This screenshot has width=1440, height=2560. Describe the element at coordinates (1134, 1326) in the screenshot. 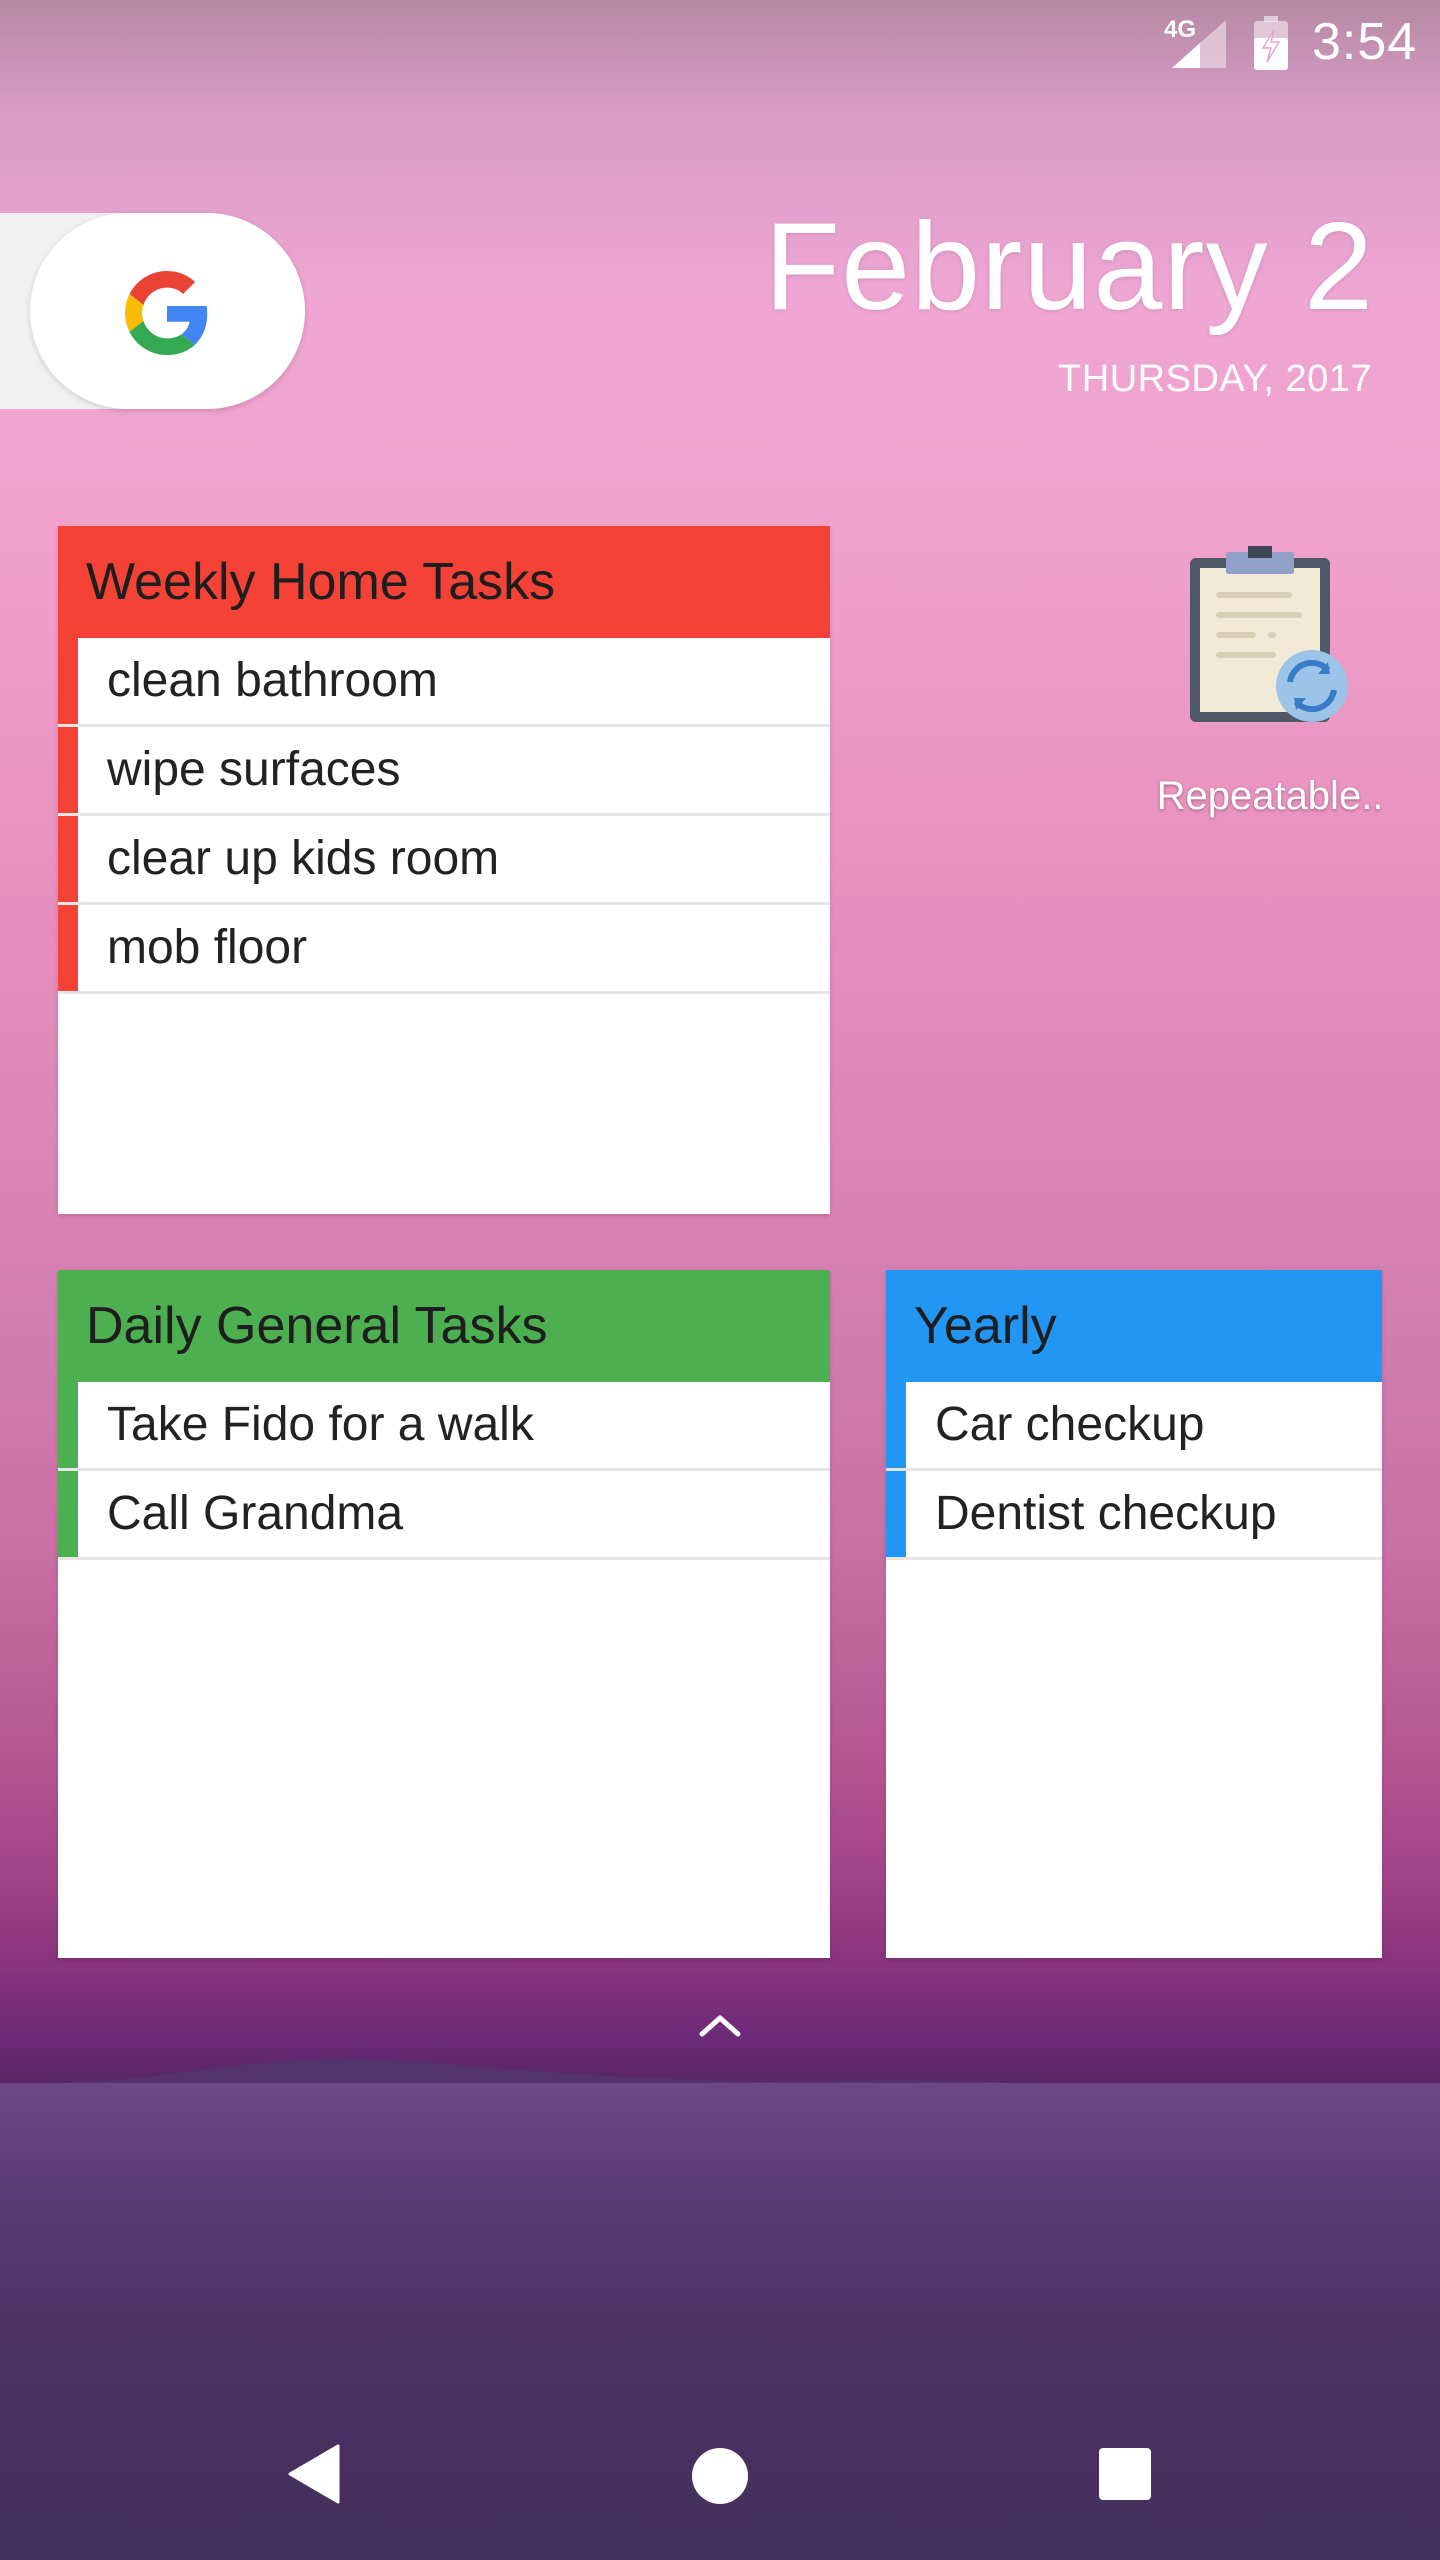

I see `widget-title: Yearly` at that location.